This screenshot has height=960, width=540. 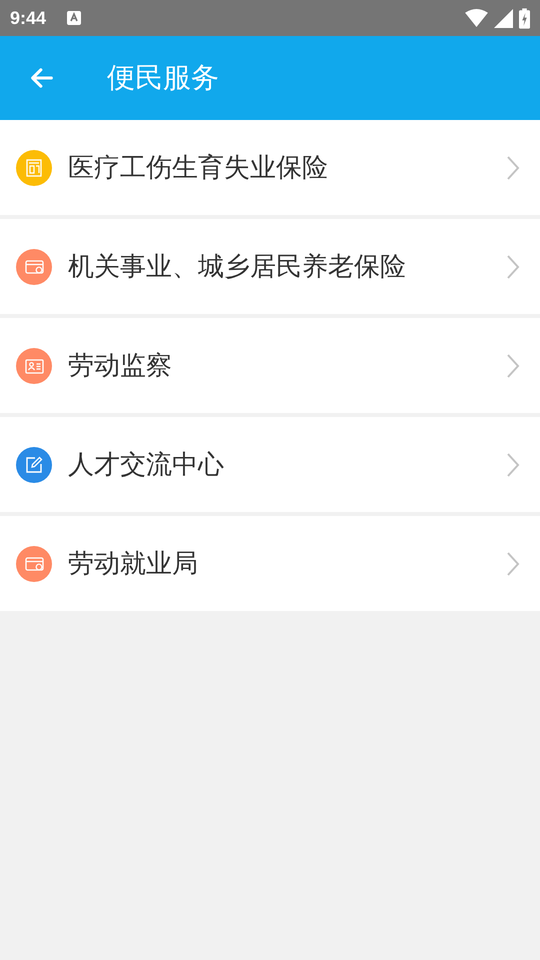 What do you see at coordinates (270, 464) in the screenshot?
I see `service-list-item: 人才交流中心` at bounding box center [270, 464].